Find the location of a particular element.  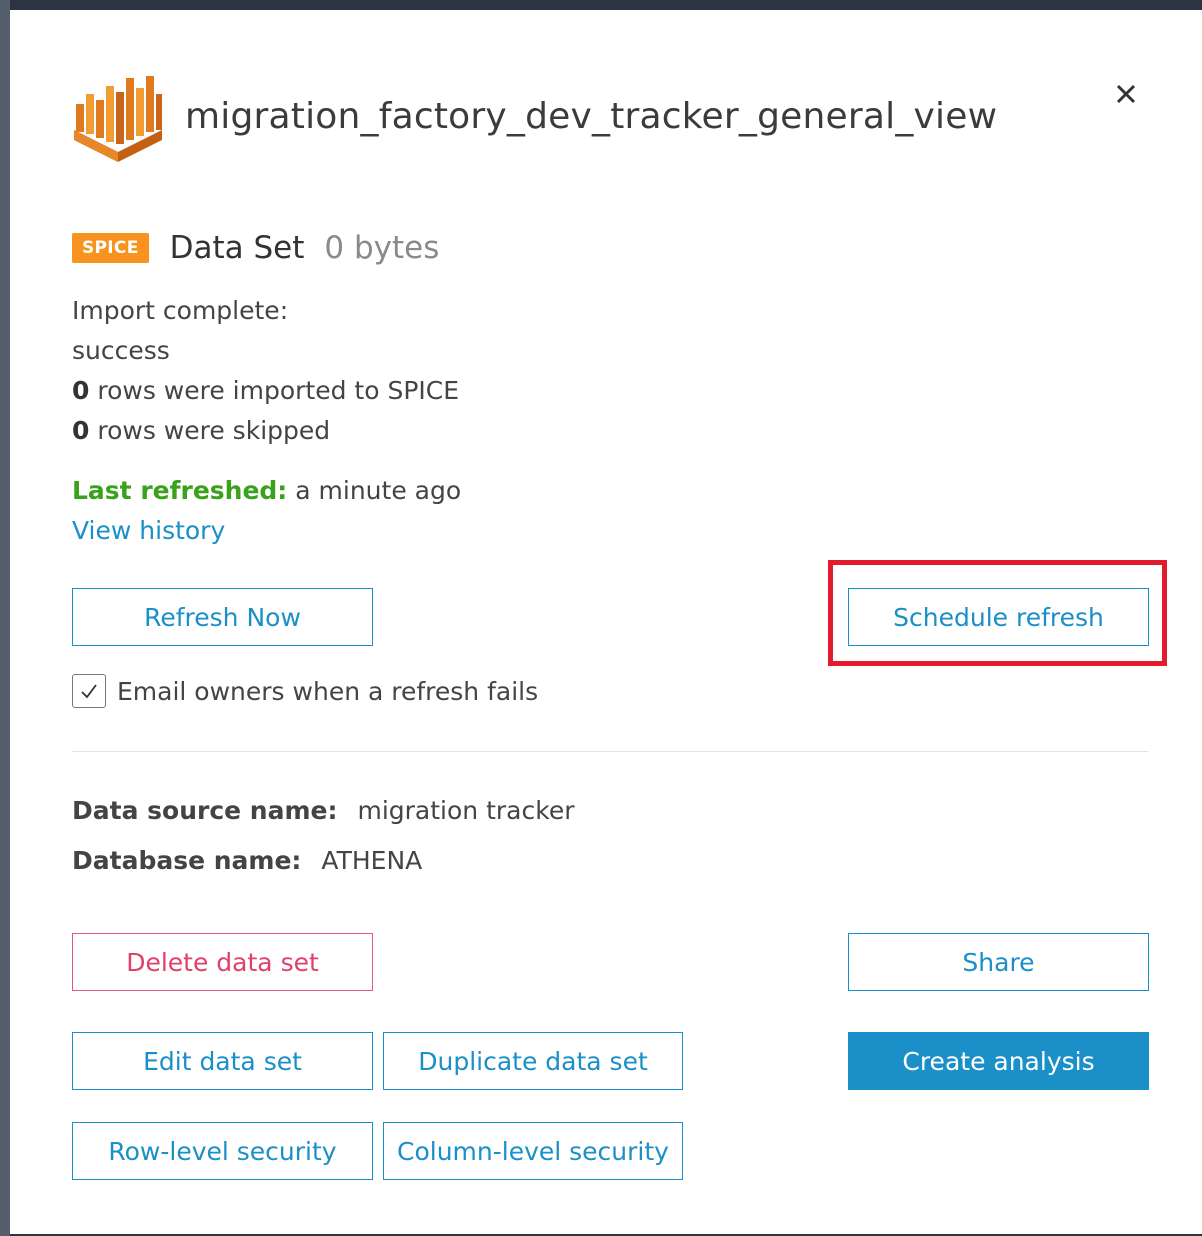

email-owners-checkbox is located at coordinates (89, 691).